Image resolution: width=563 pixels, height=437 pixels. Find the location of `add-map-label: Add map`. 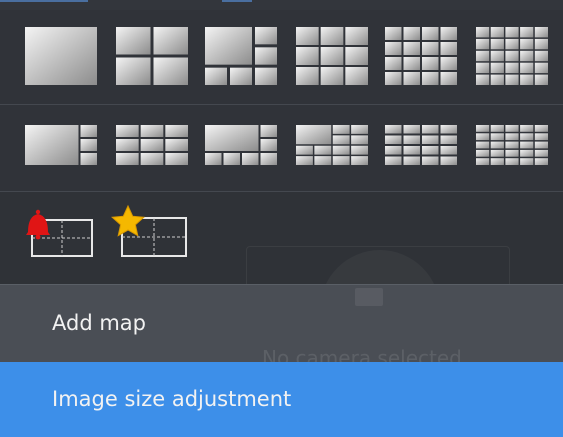

add-map-label: Add map is located at coordinates (99, 323).